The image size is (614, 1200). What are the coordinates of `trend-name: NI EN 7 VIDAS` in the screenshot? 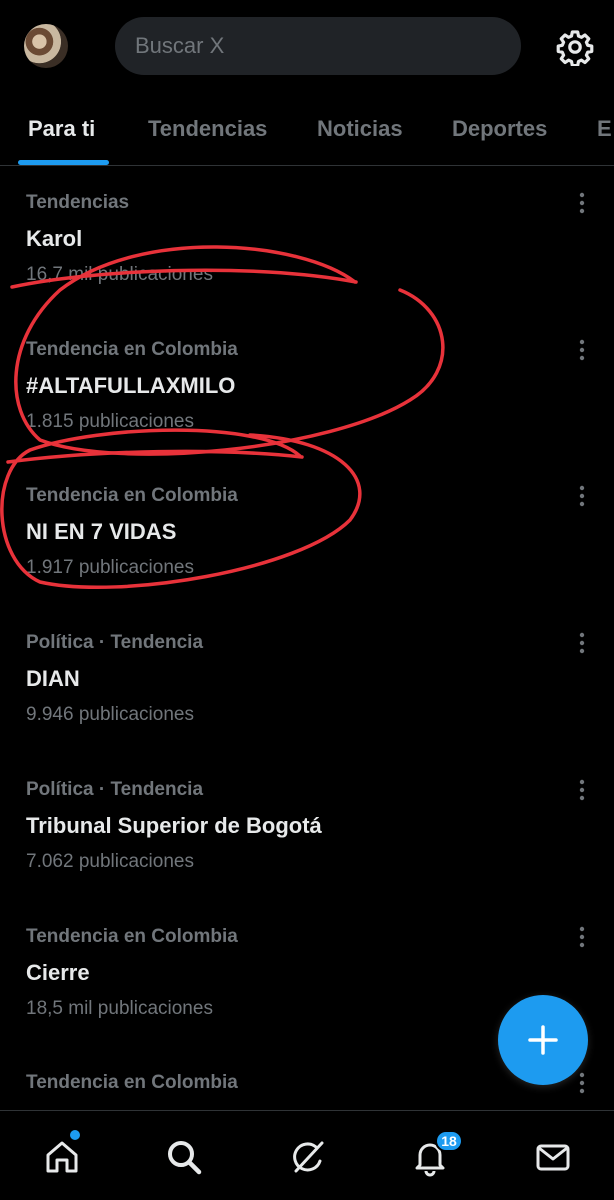 It's located at (101, 531).